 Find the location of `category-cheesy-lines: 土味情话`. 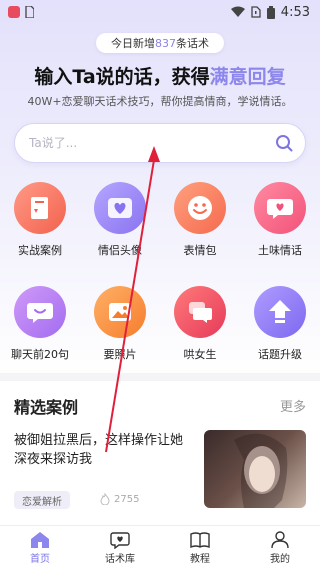

category-cheesy-lines: 土味情话 is located at coordinates (280, 228).